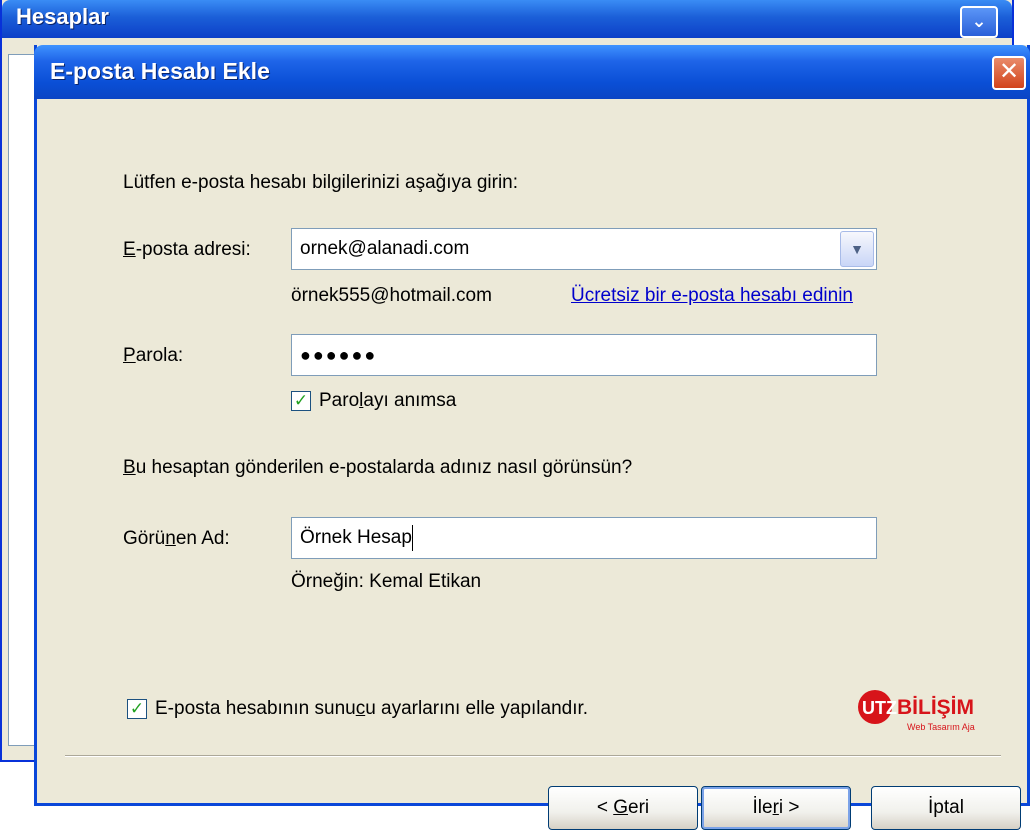 The image size is (1030, 830). I want to click on email-value: ornek@alanadi.com, so click(385, 248).